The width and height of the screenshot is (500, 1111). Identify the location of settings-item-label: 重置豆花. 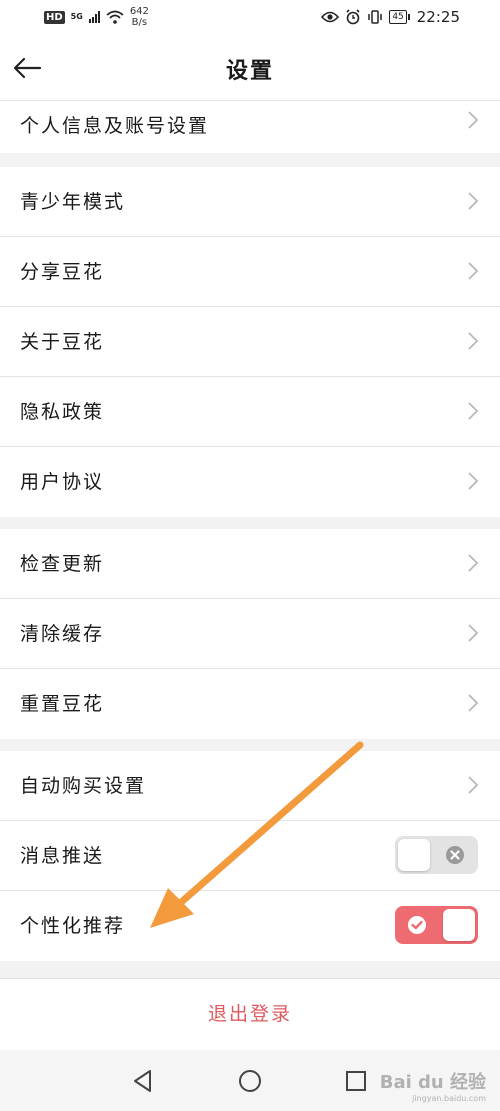
(62, 704).